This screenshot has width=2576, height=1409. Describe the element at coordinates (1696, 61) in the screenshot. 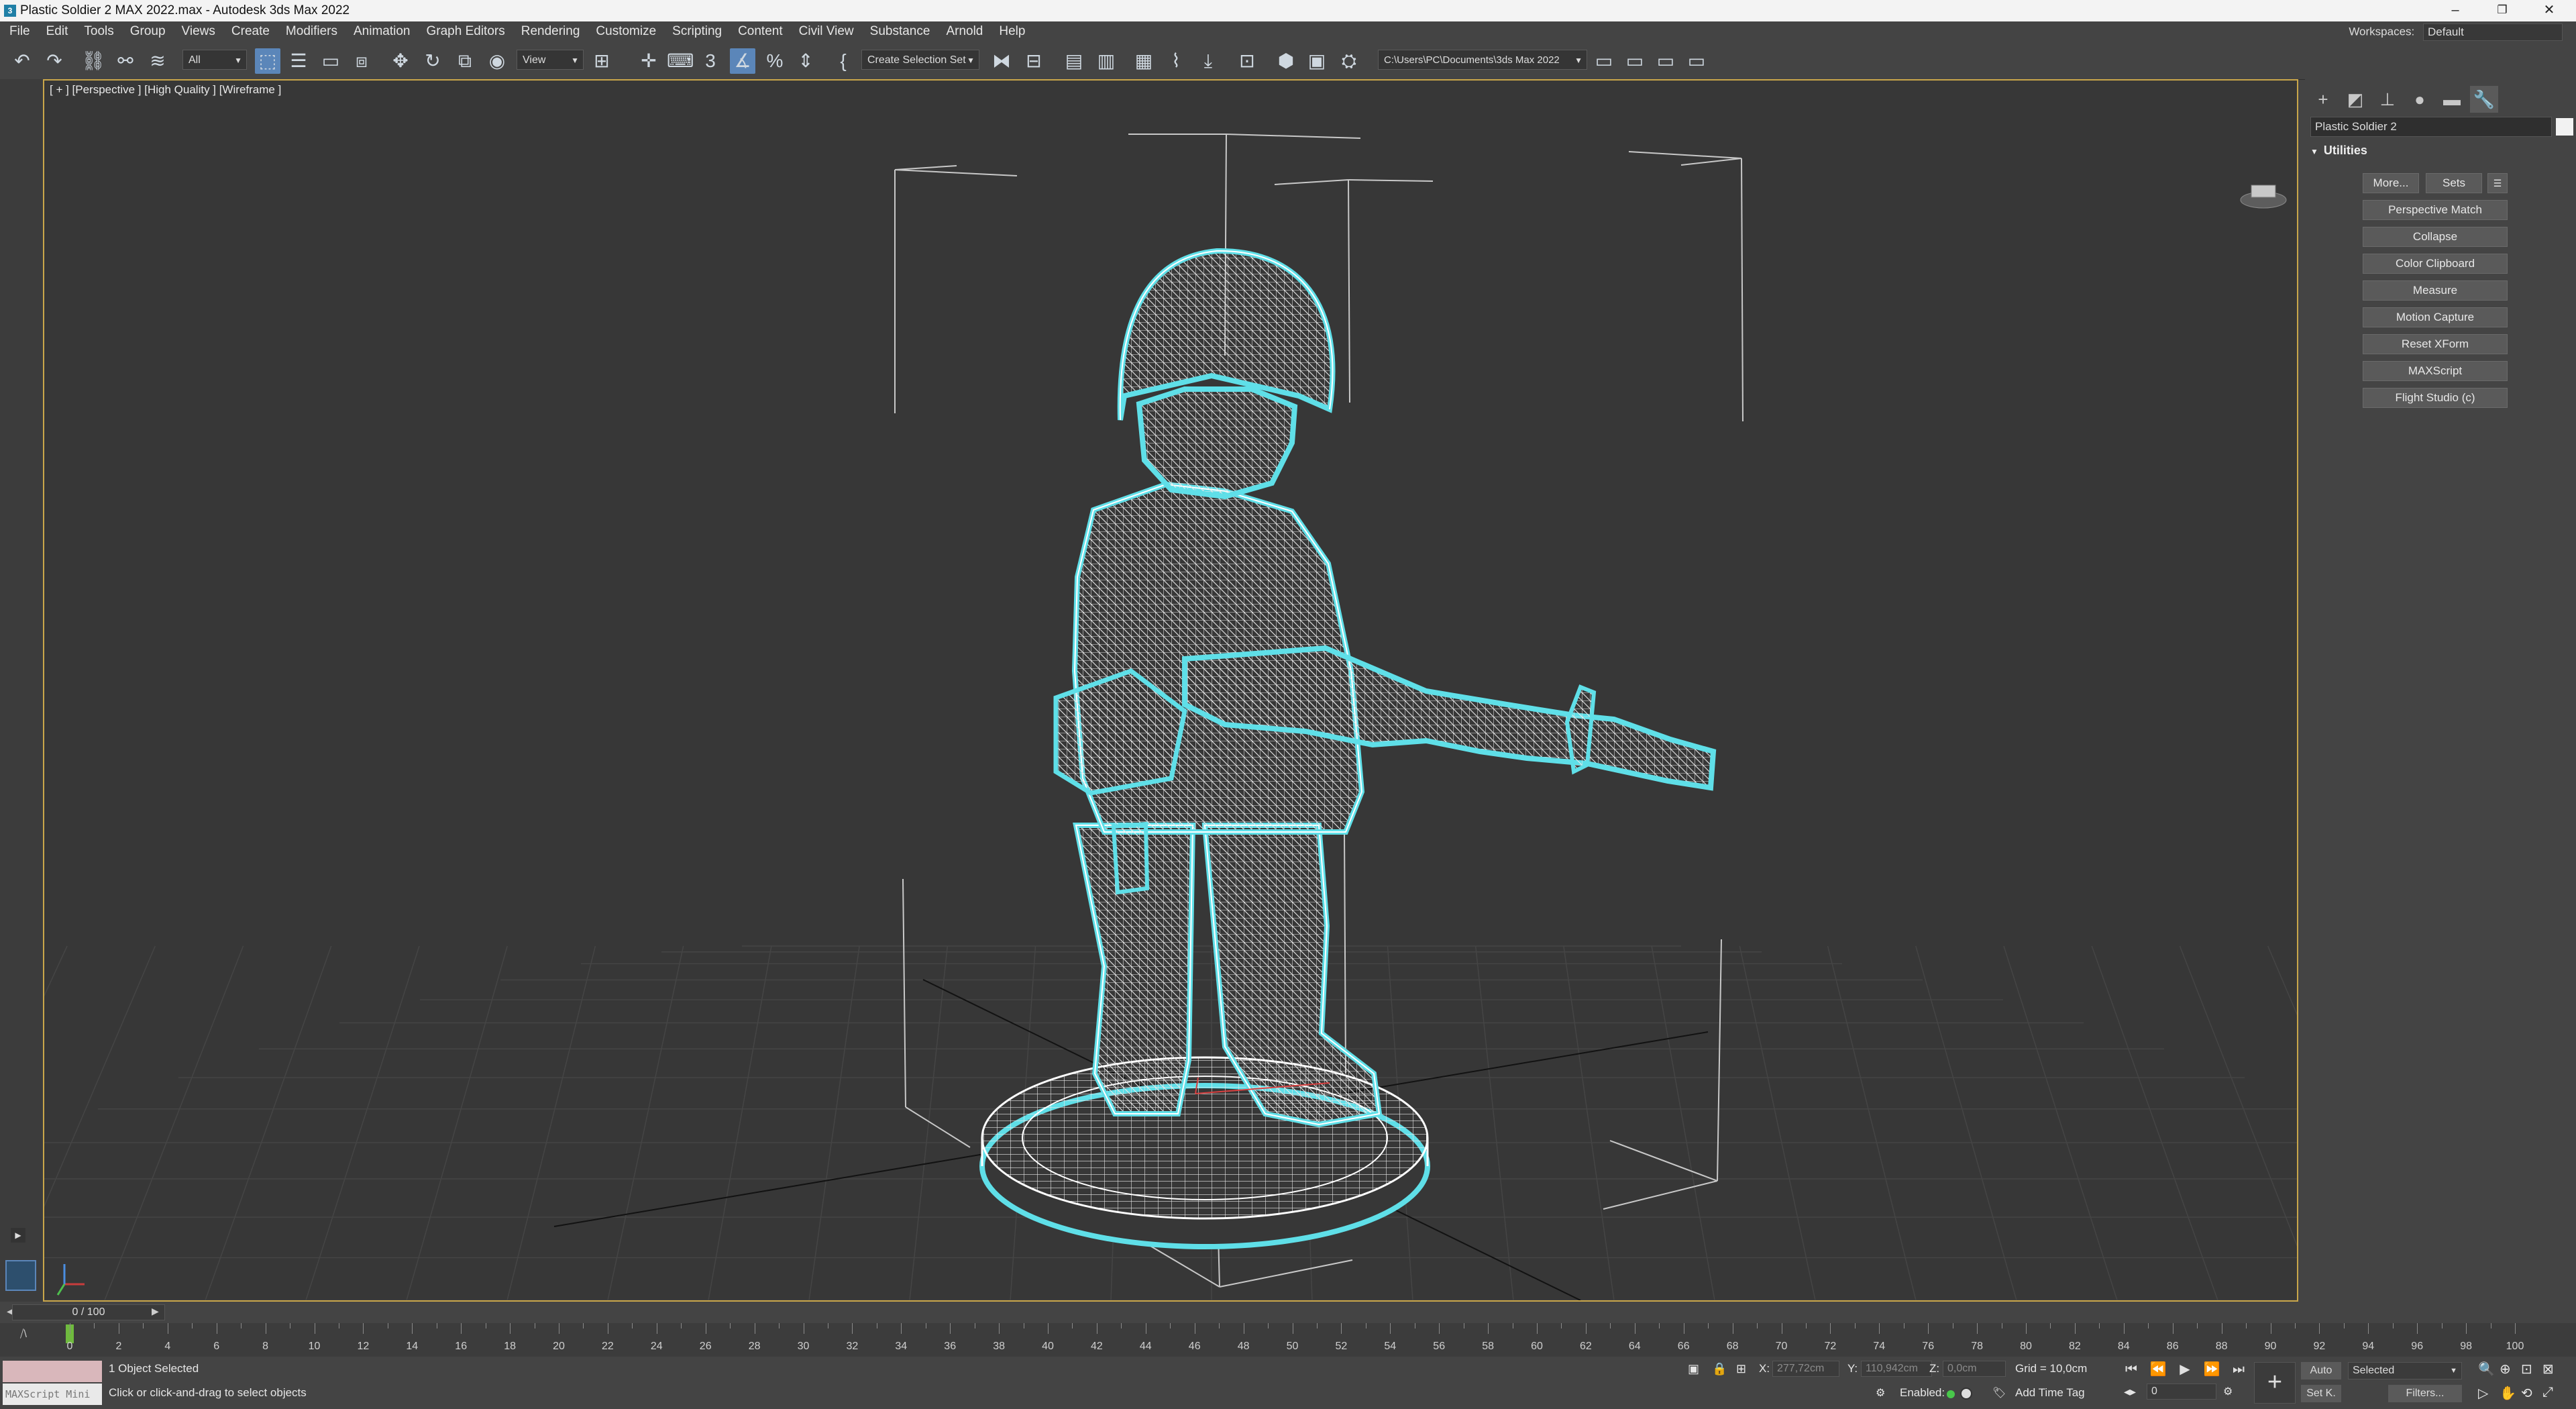

I see `project-settings-icon: ▭` at that location.